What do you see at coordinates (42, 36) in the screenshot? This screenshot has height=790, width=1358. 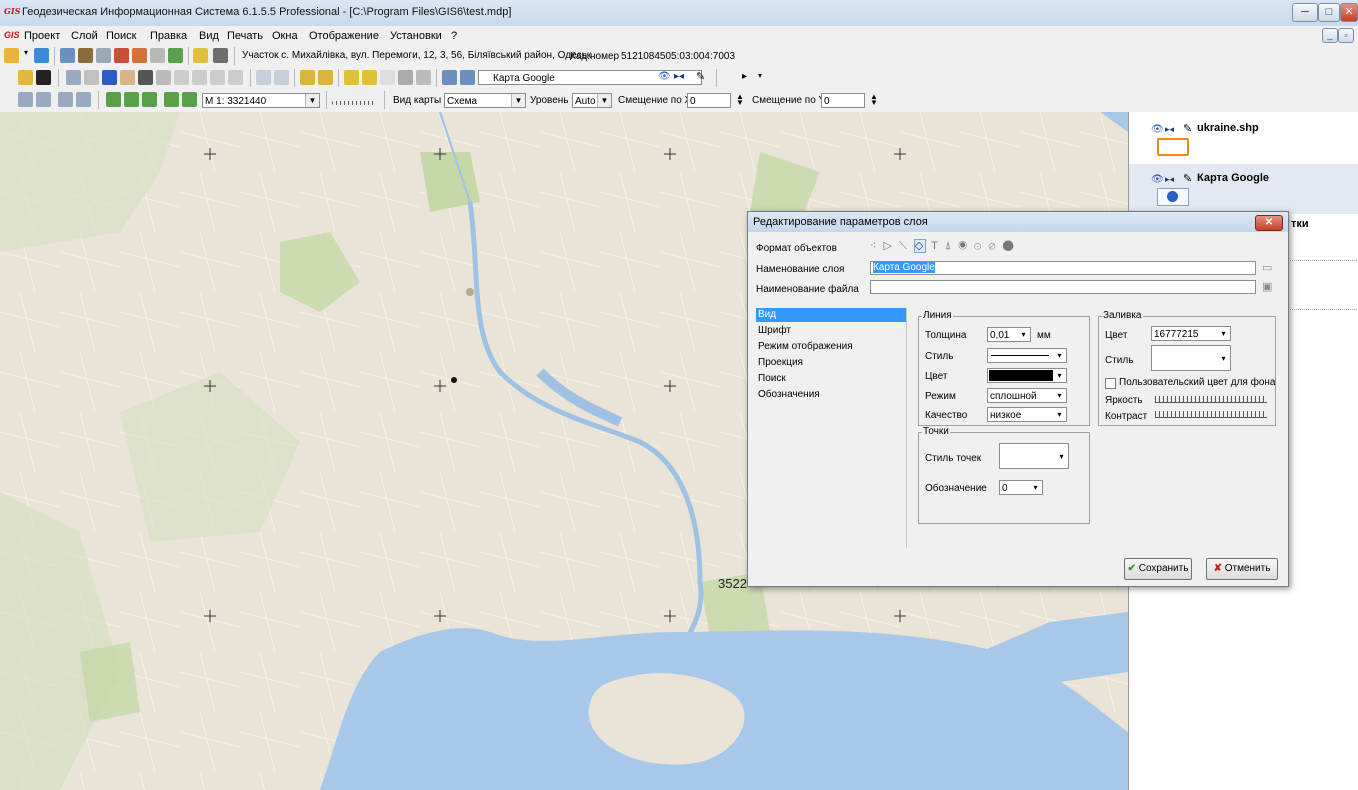 I see `menu-project: Проект` at bounding box center [42, 36].